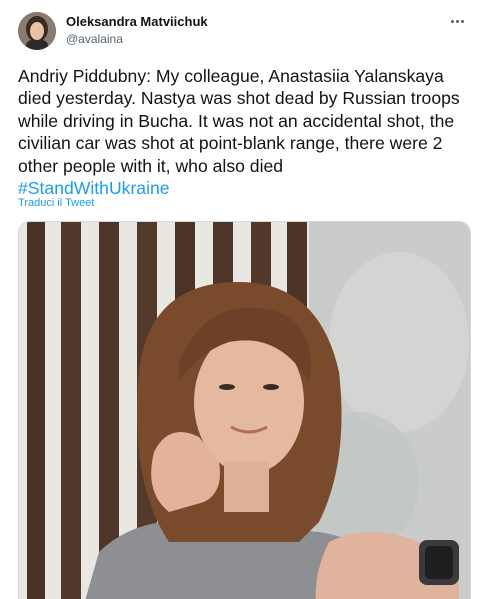 The image size is (478, 599). What do you see at coordinates (56, 203) in the screenshot?
I see `translate-tweet-link: Traduci il Tweet` at bounding box center [56, 203].